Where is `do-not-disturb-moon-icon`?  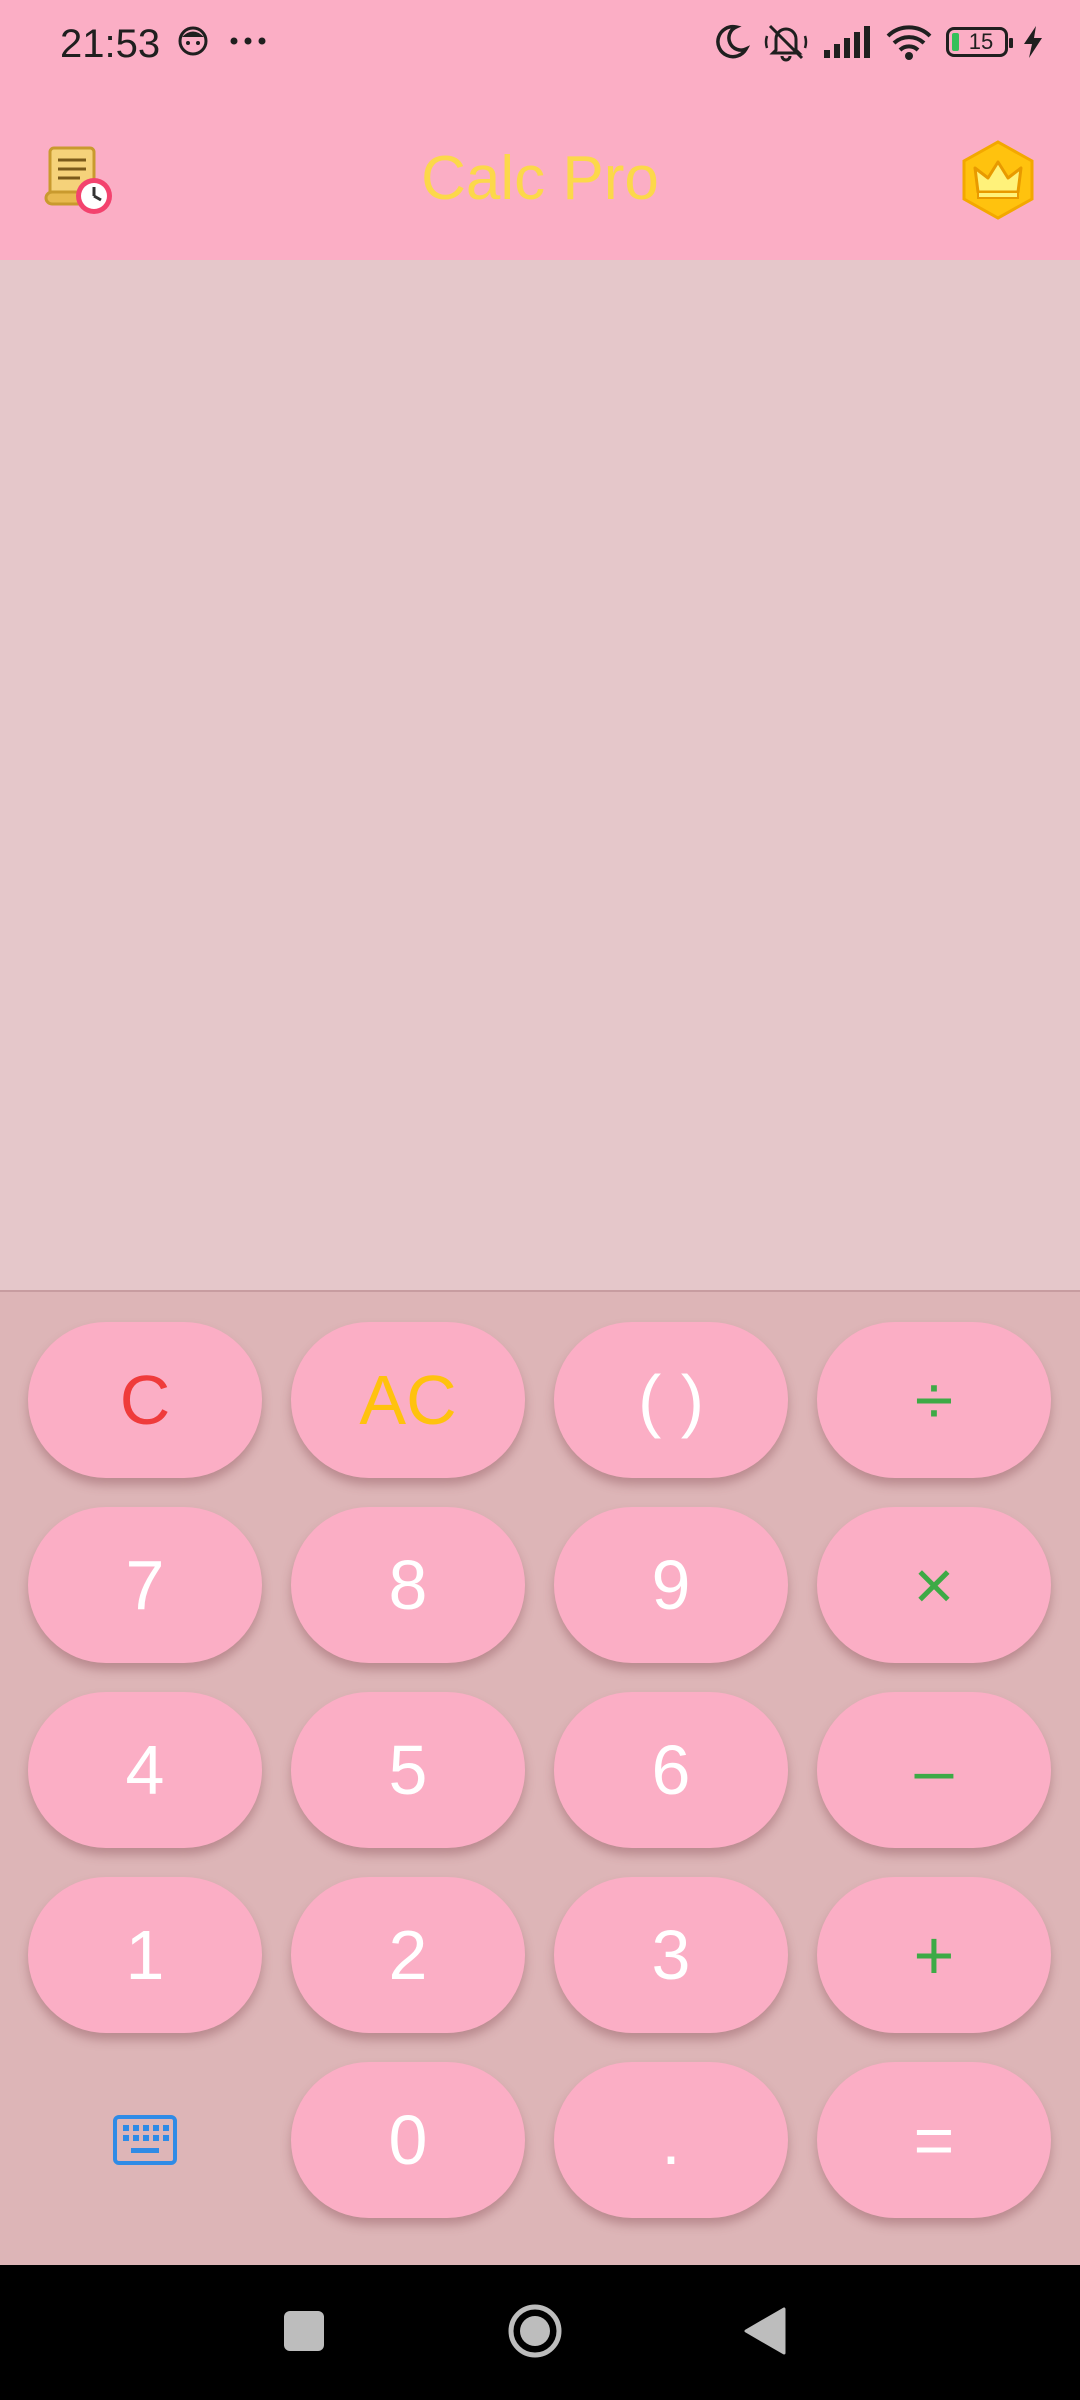 do-not-disturb-moon-icon is located at coordinates (733, 41).